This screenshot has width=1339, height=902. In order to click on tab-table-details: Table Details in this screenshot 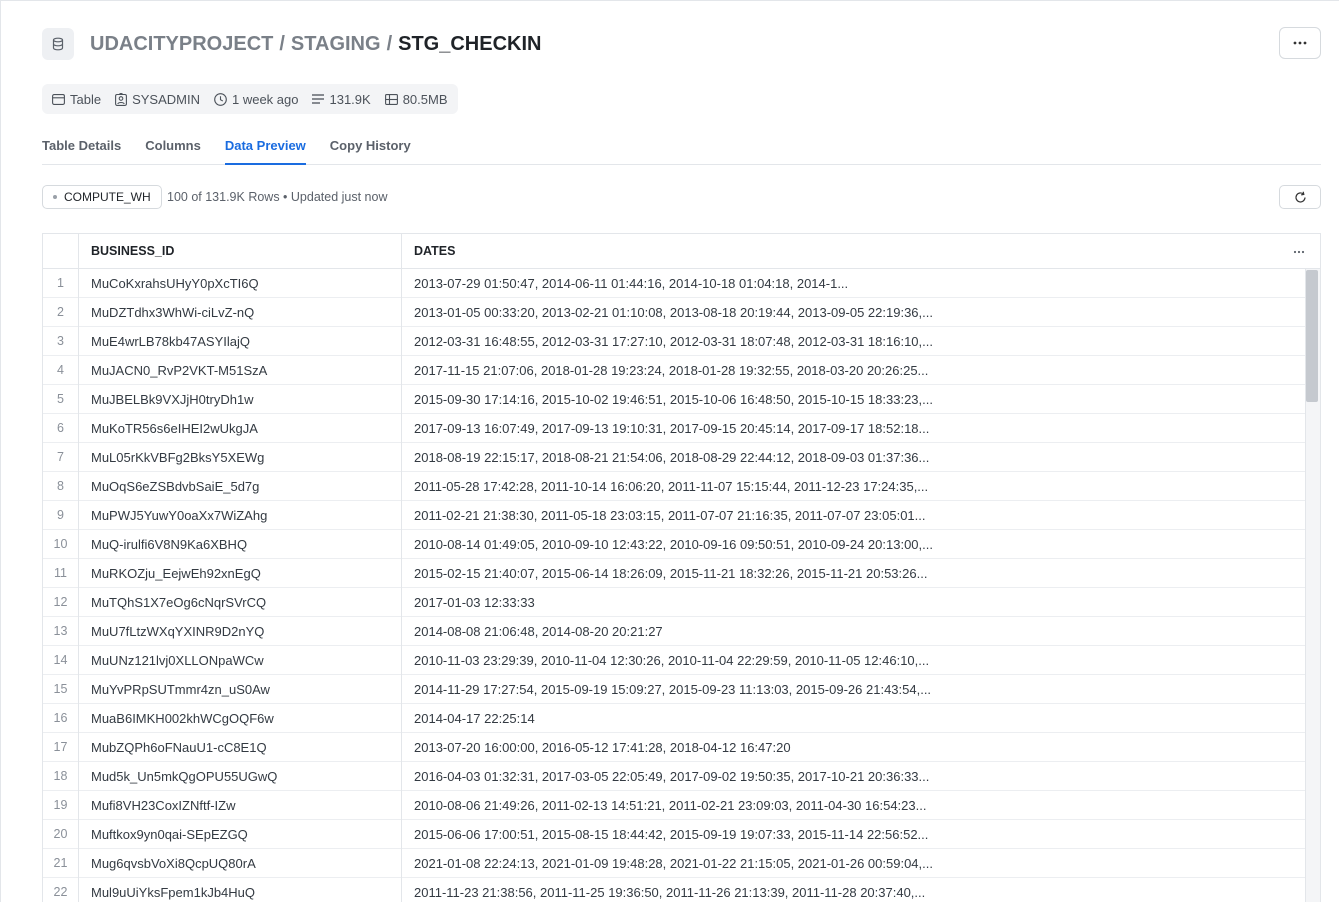, I will do `click(81, 147)`.